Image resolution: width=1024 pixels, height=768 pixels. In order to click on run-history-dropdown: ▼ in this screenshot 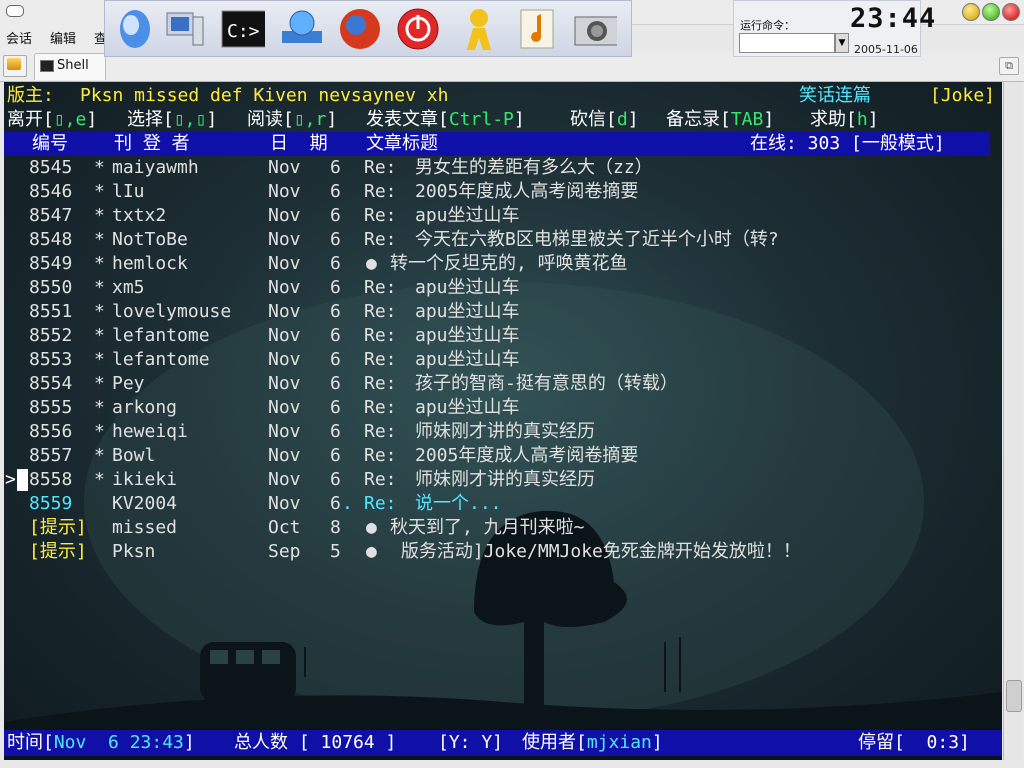, I will do `click(842, 43)`.